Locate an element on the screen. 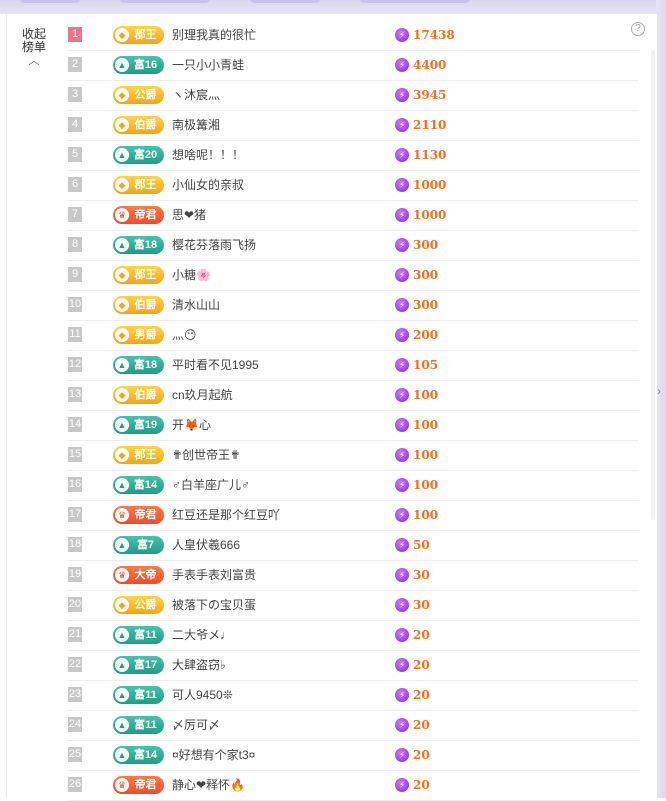 The width and height of the screenshot is (666, 801). level-badge: ▲ 富11 is located at coordinates (138, 725).